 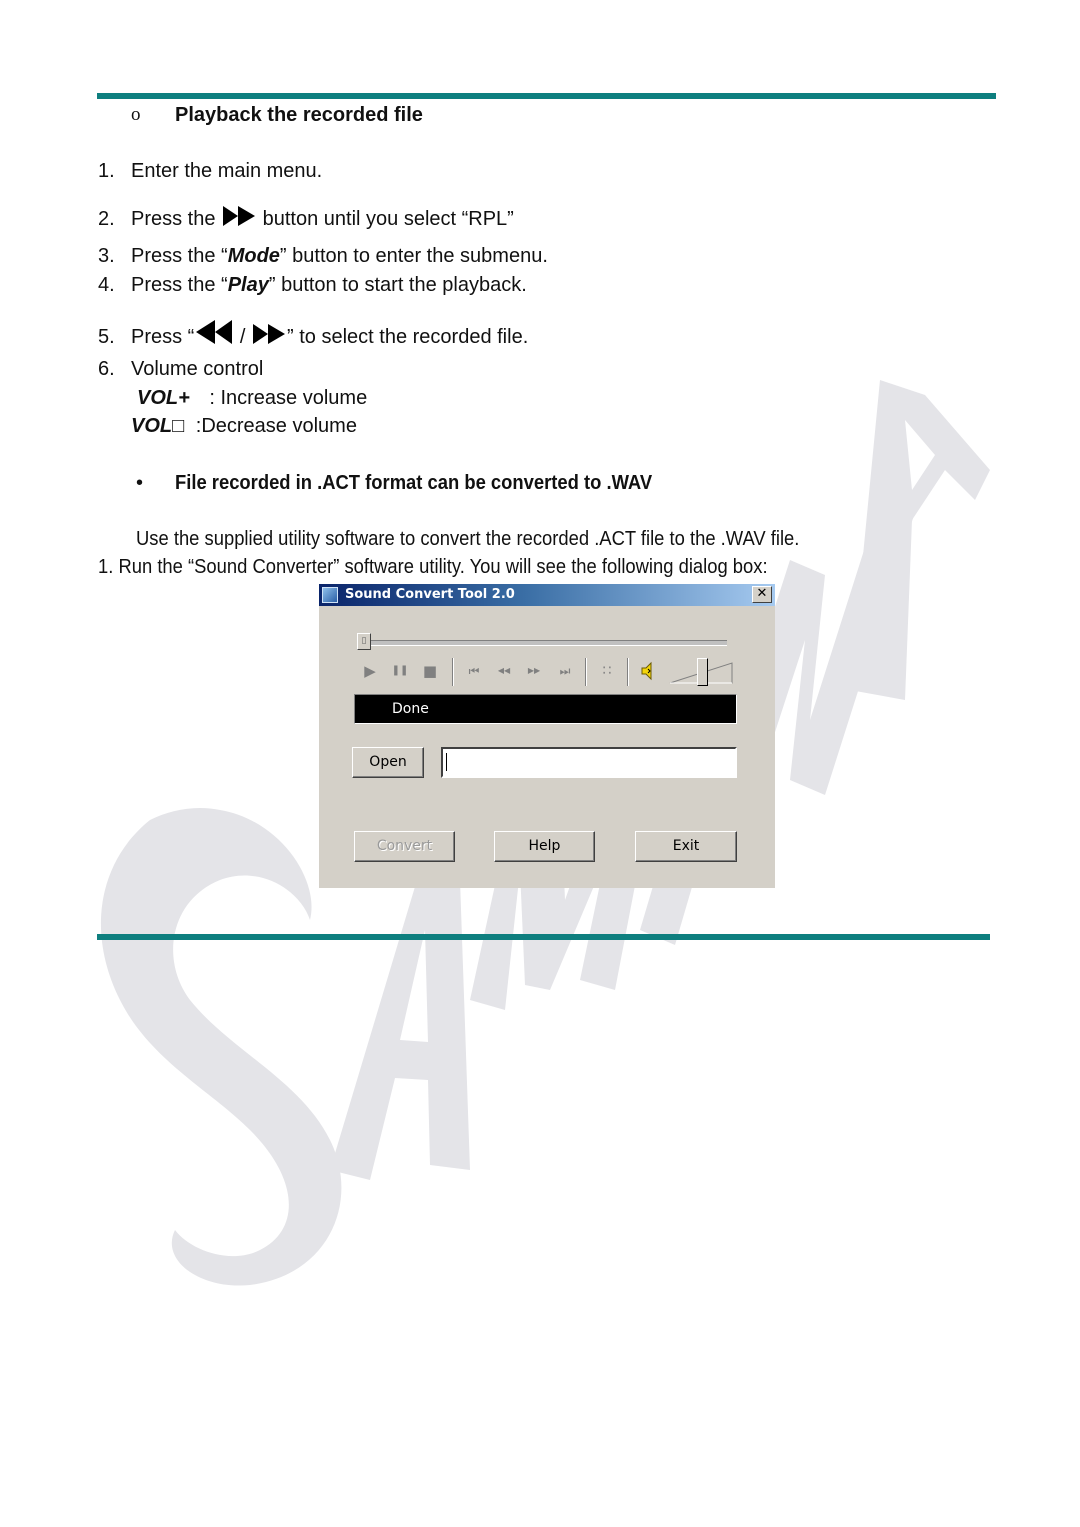 I want to click on bottom-divider, so click(x=543, y=937).